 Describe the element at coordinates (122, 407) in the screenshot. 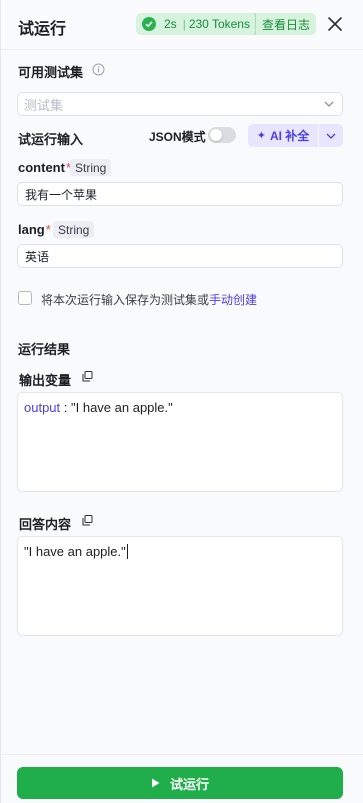

I see `output-value: "I have an apple."` at that location.